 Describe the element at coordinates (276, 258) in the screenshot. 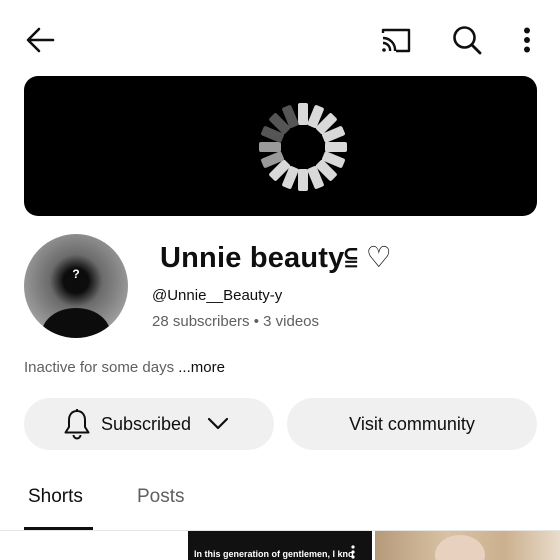

I see `channel-name: Unnie beauty⫅ ♡` at that location.